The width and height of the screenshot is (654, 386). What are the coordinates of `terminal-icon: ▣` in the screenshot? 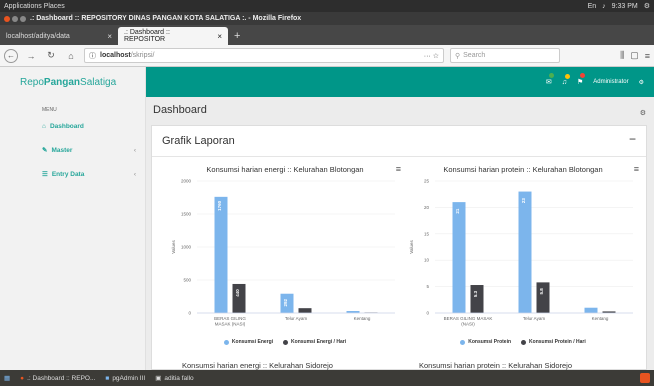 It's located at (158, 378).